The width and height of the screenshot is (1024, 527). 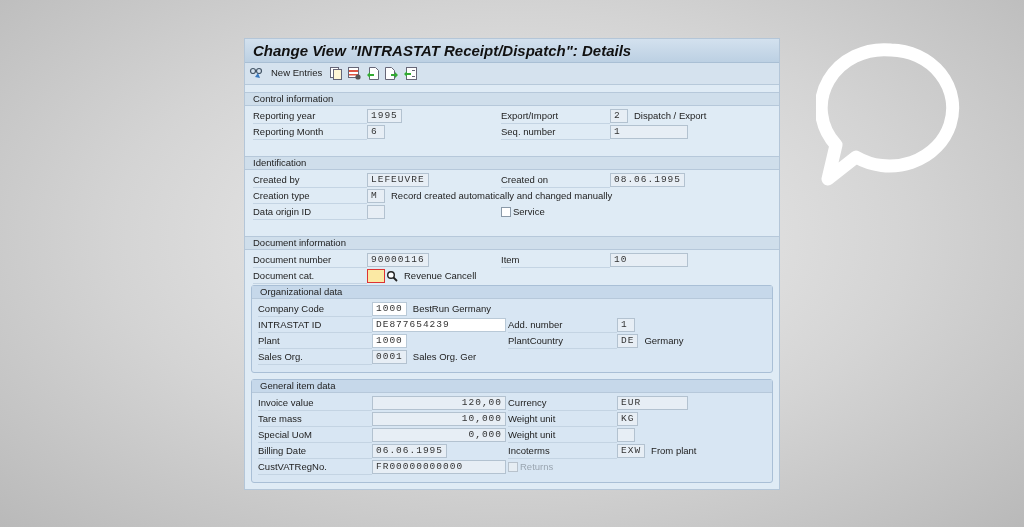 I want to click on input-field: EXW, so click(x=631, y=451).